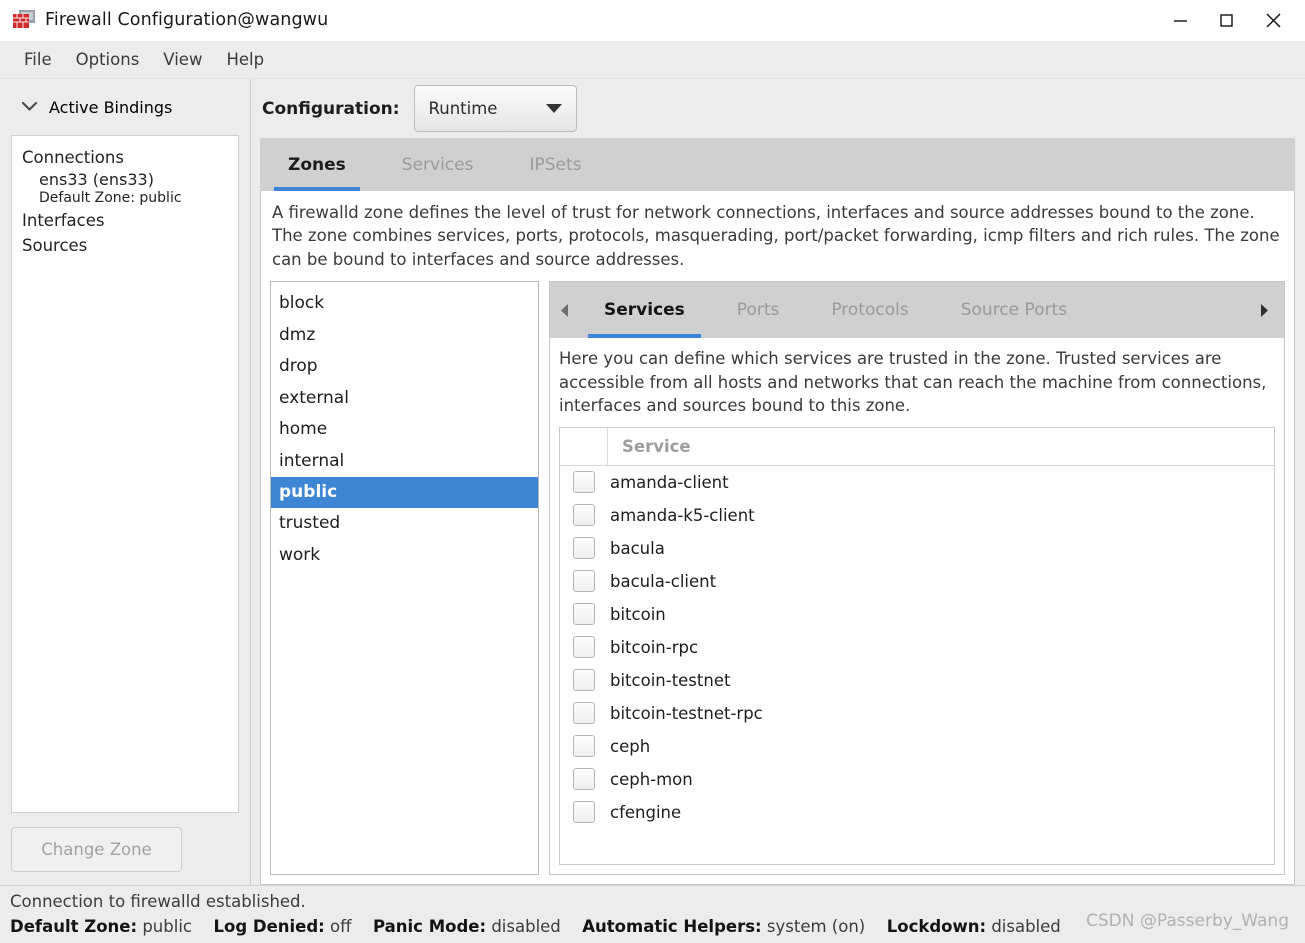 The width and height of the screenshot is (1305, 943). Describe the element at coordinates (669, 482) in the screenshot. I see `service-name: amanda-client` at that location.